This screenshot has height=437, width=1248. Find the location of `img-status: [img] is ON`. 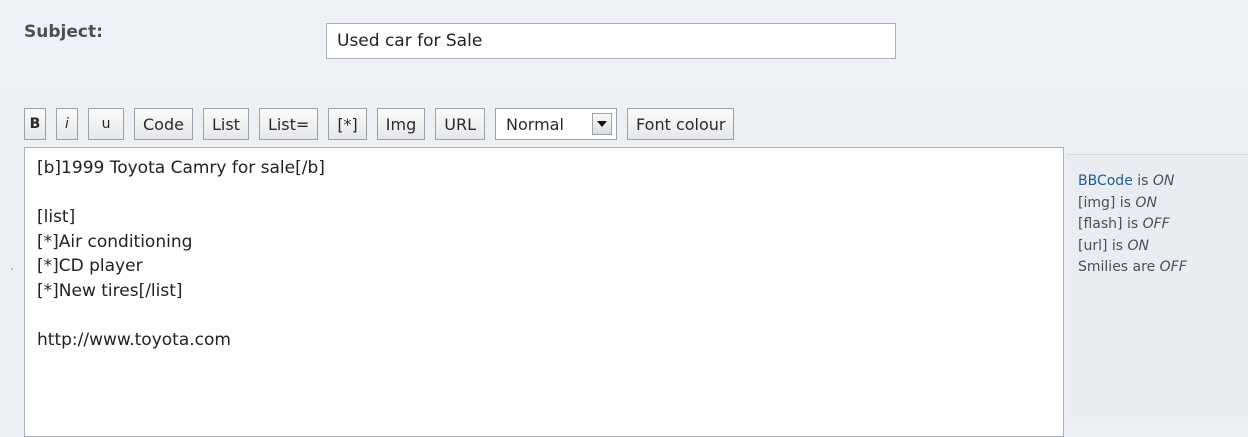

img-status: [img] is ON is located at coordinates (1132, 204).